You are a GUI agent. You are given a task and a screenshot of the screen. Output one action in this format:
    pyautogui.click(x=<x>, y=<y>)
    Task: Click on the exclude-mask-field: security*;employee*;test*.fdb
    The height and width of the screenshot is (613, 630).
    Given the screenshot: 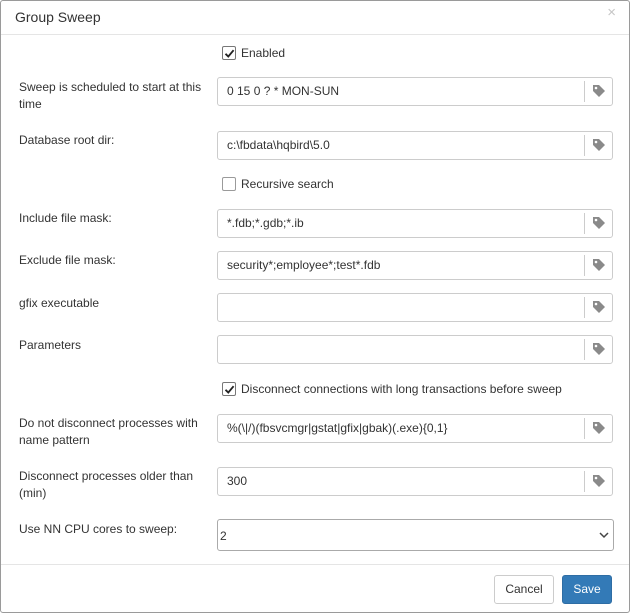 What is the action you would take?
    pyautogui.click(x=415, y=265)
    